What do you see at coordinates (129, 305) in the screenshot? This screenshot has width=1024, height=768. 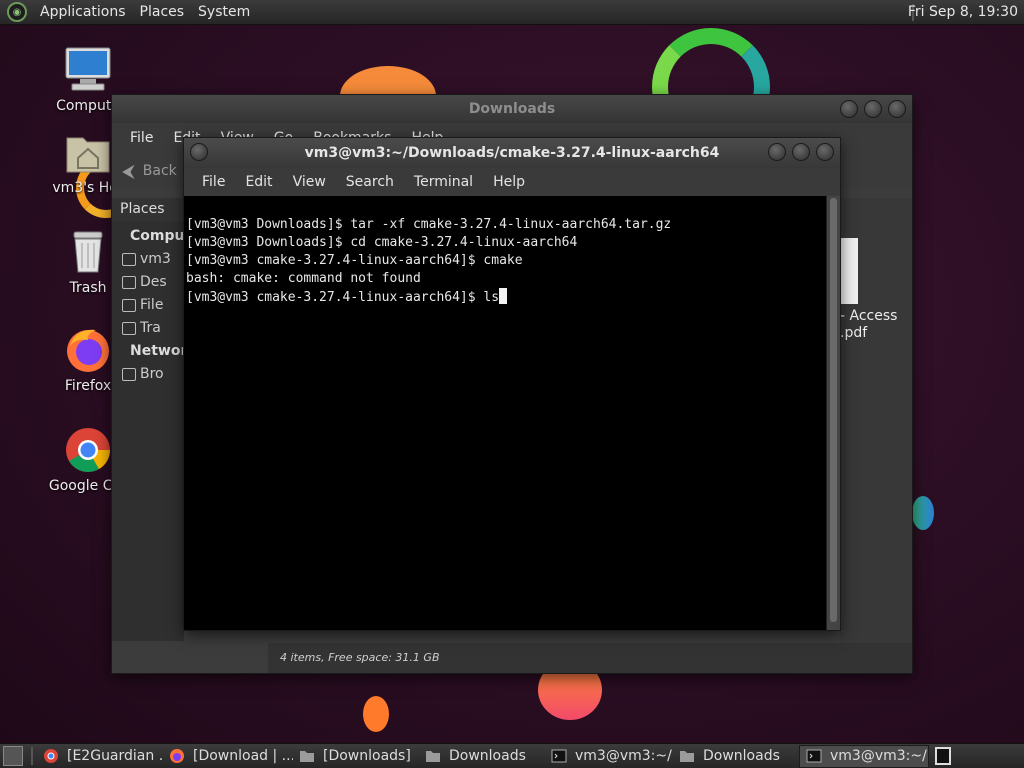 I see `drive-icon` at bounding box center [129, 305].